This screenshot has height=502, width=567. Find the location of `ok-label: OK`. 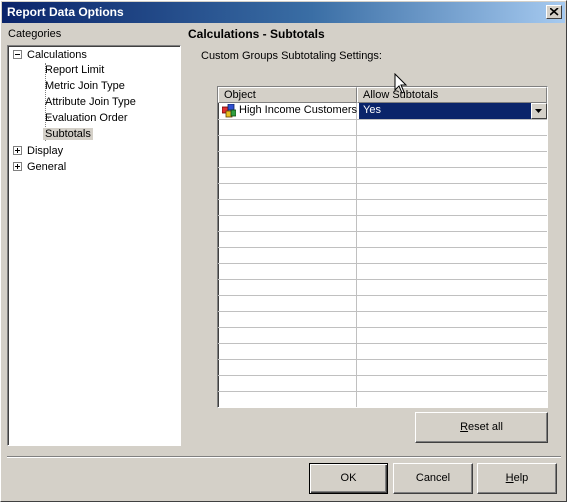

ok-label: OK is located at coordinates (348, 478).